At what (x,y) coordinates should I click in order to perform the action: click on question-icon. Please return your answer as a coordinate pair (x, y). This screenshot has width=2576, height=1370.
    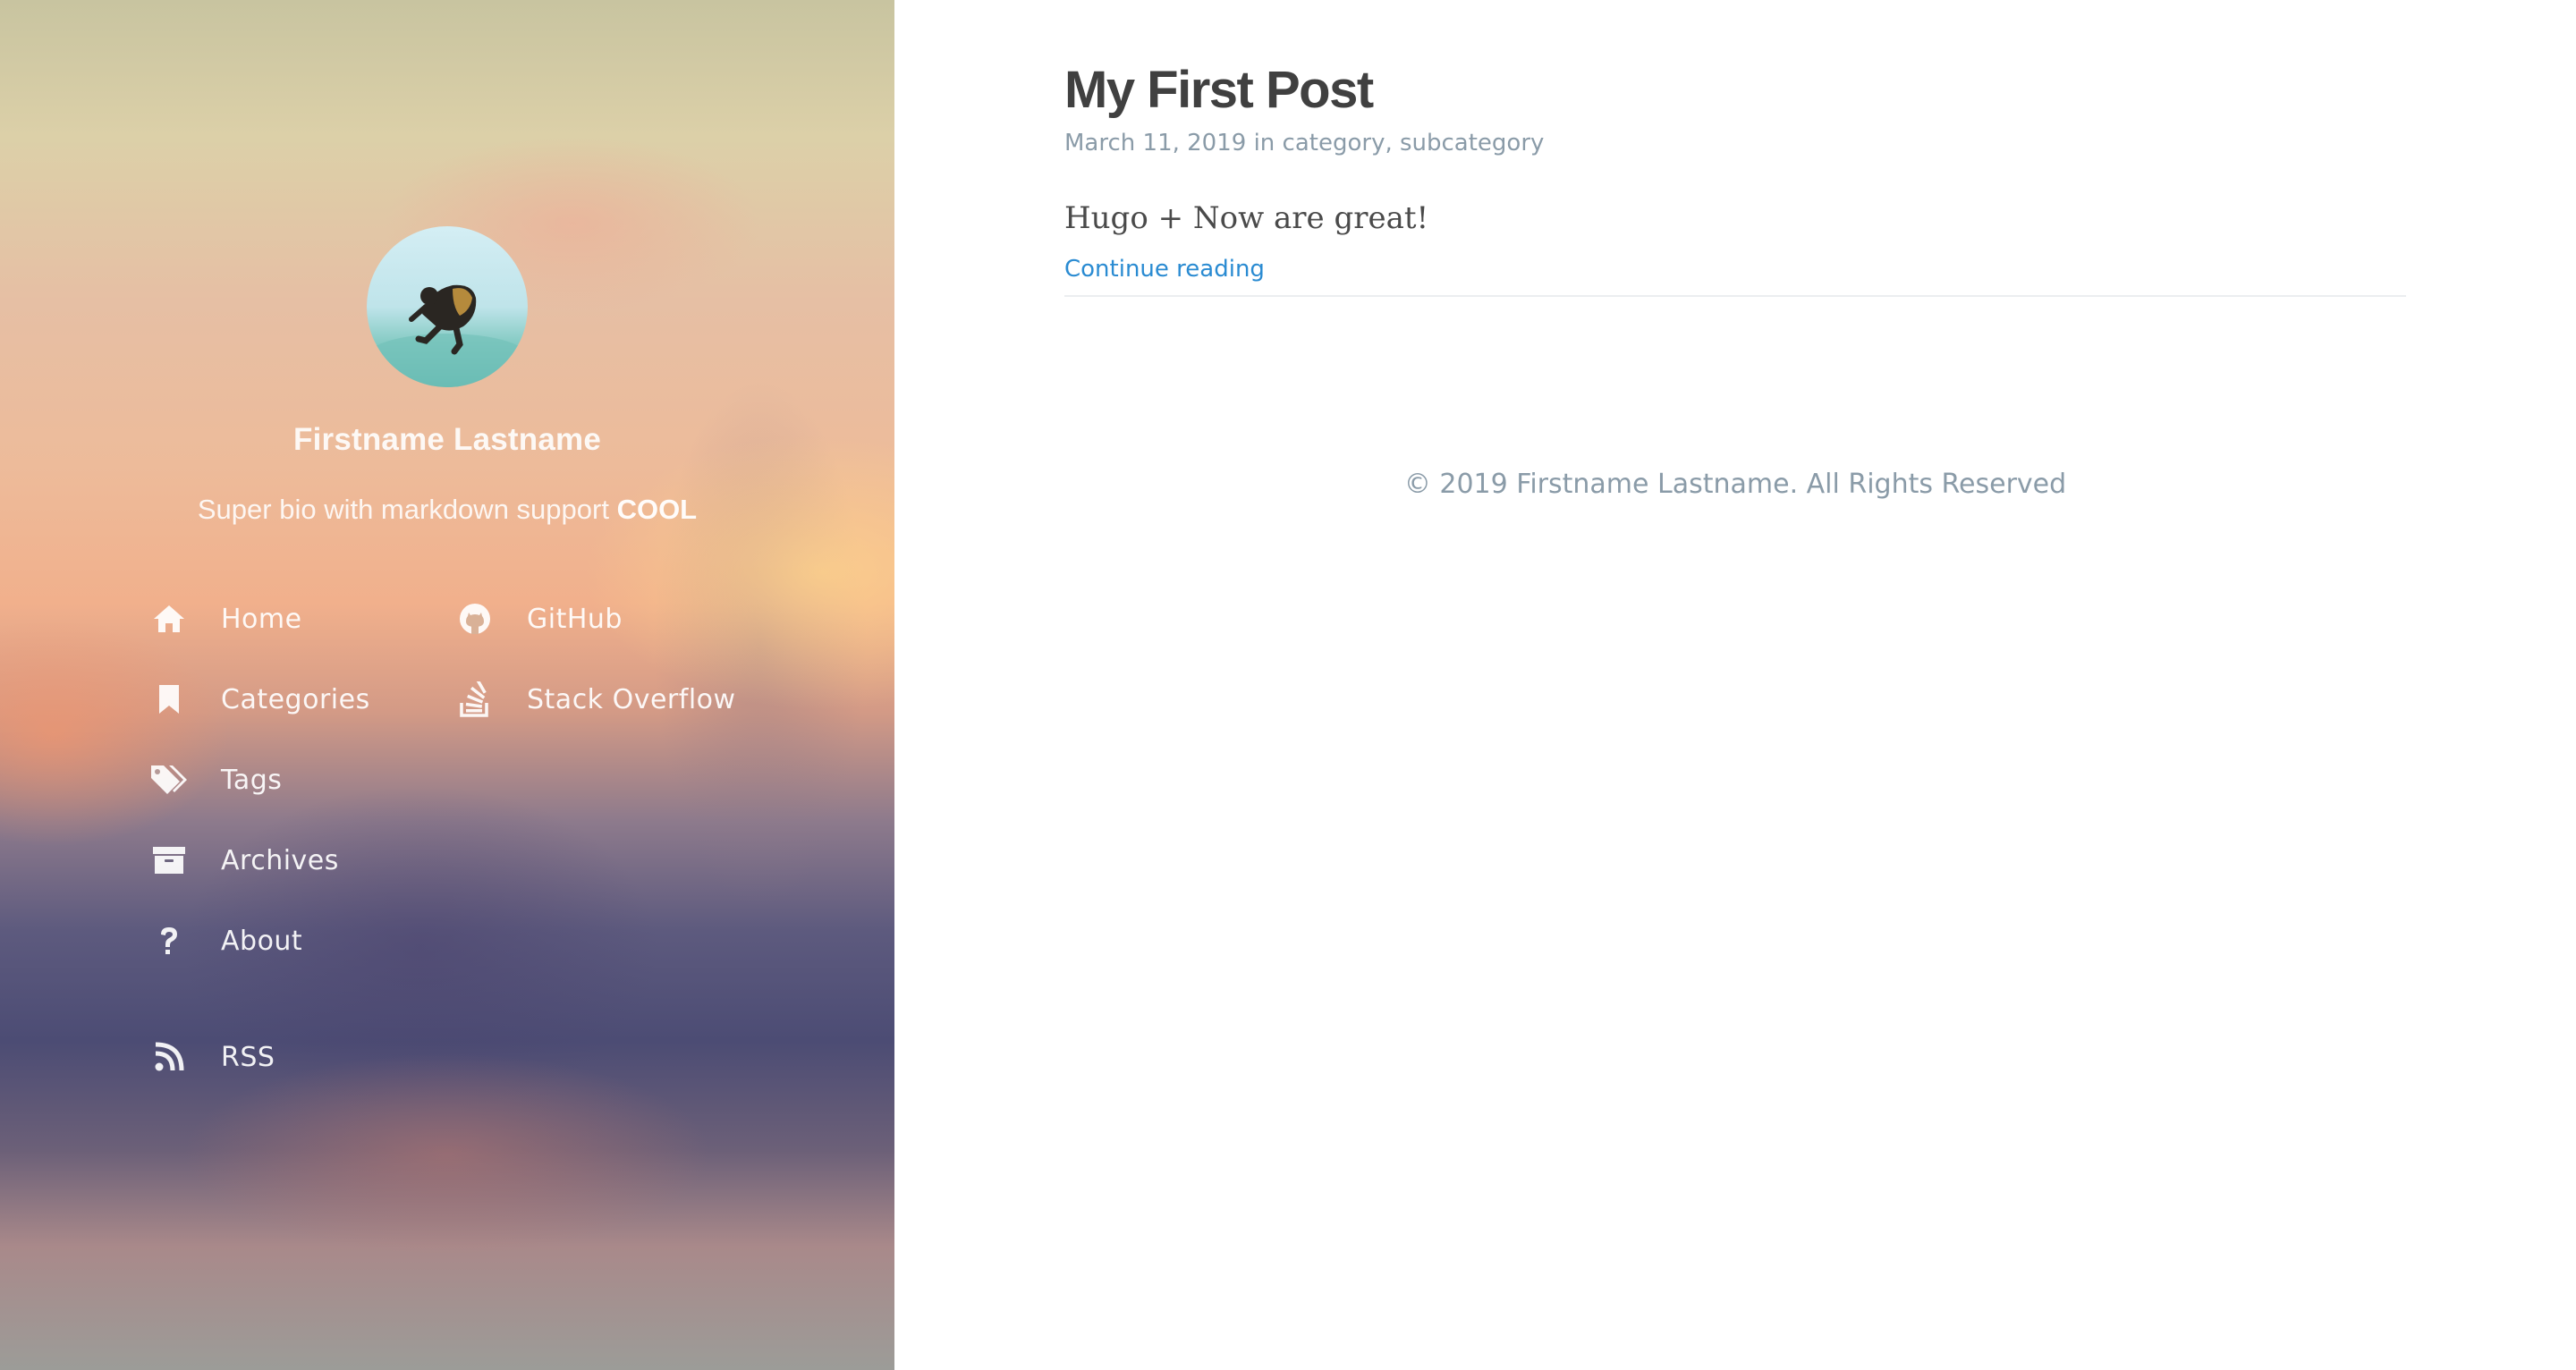
    Looking at the image, I should click on (169, 940).